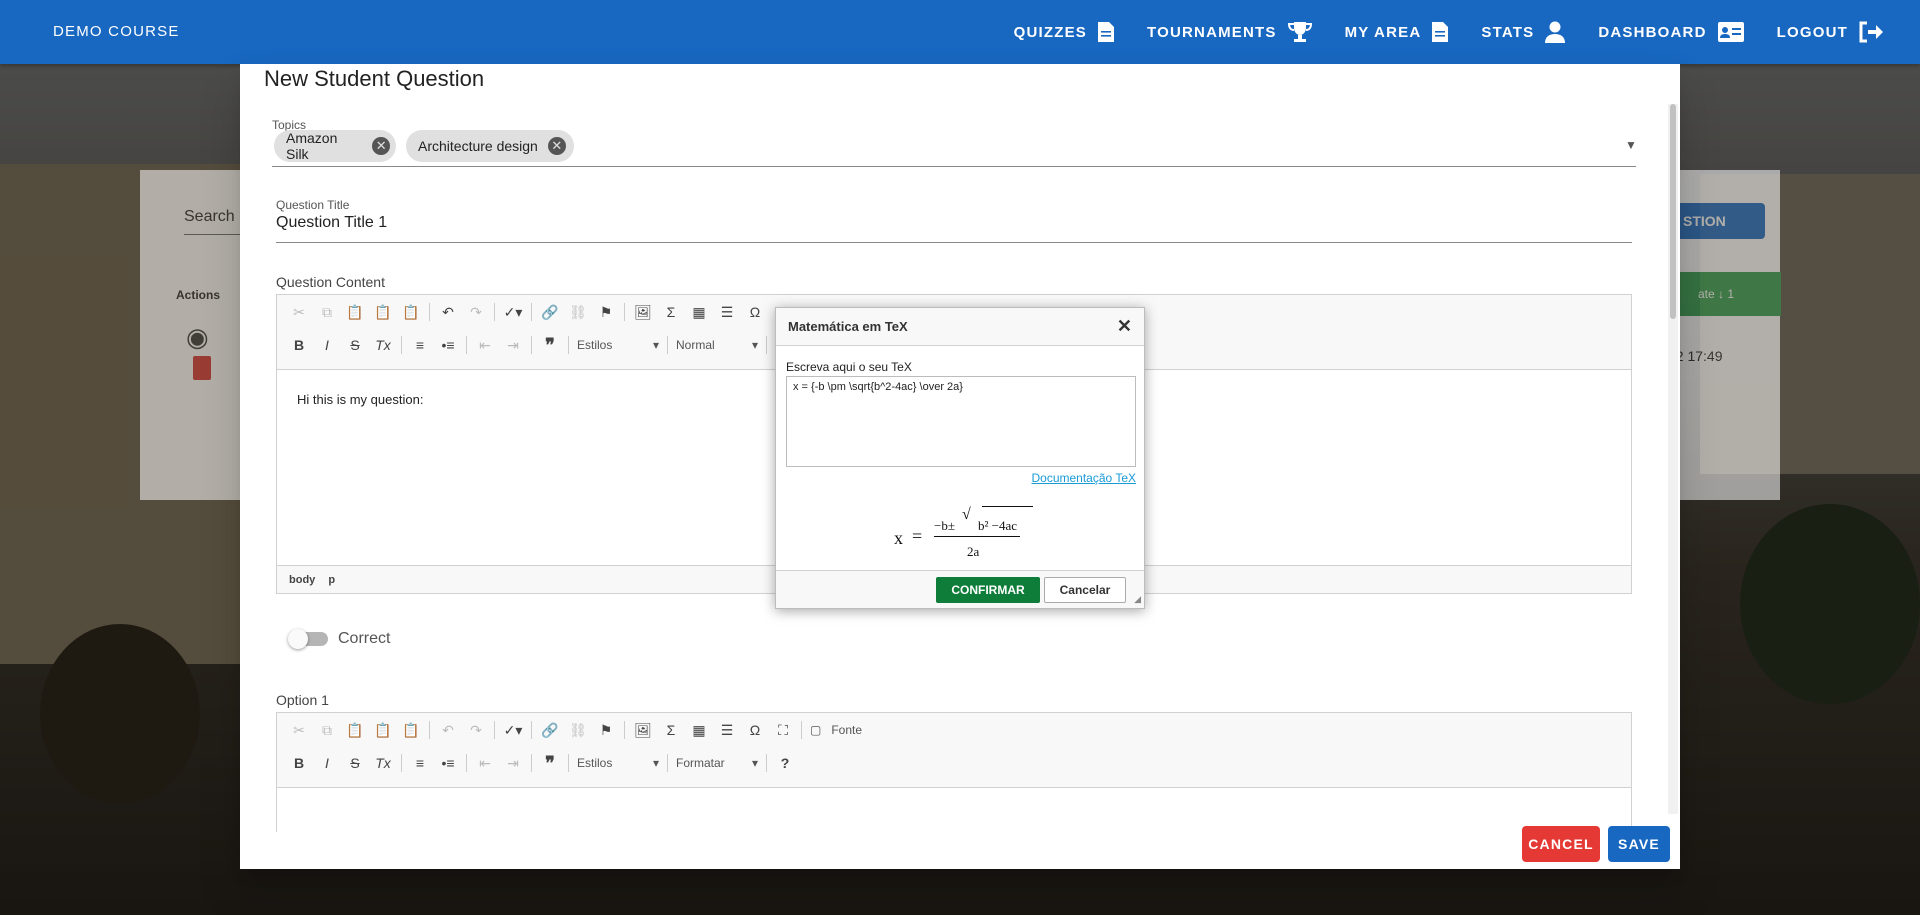 Image resolution: width=1920 pixels, height=915 pixels. What do you see at coordinates (717, 345) in the screenshot?
I see `format-combo: Normal ▾` at bounding box center [717, 345].